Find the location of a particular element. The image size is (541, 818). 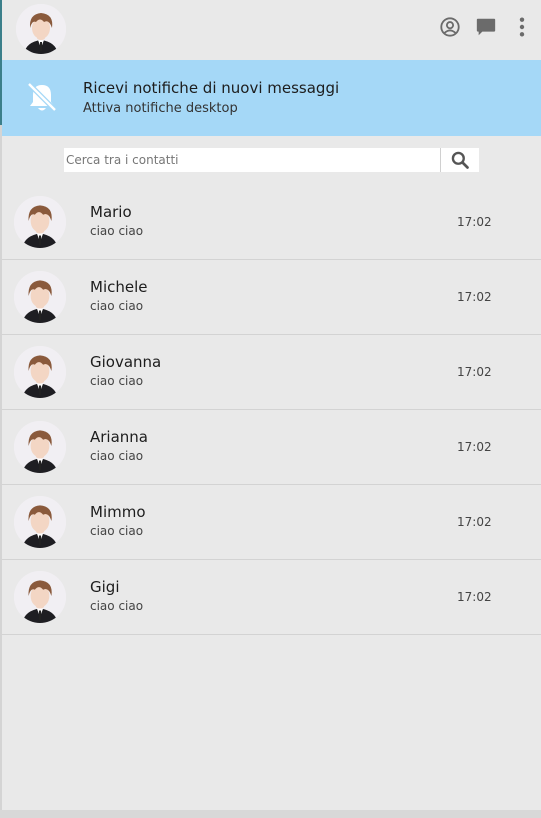

window-bottom-edge is located at coordinates (270, 814).